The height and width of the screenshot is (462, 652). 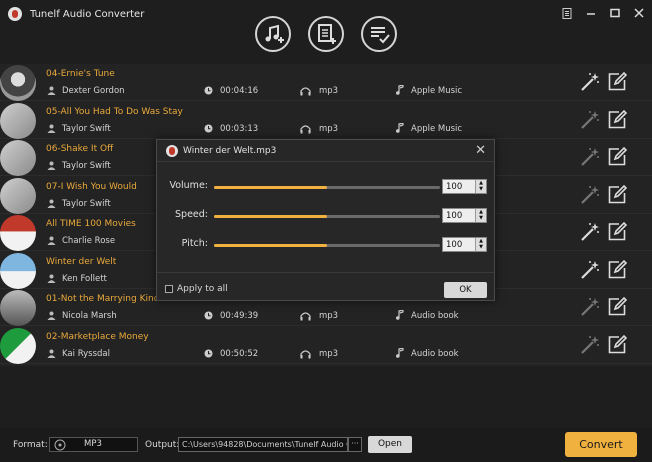 I want to click on app-logo-icon, so click(x=172, y=151).